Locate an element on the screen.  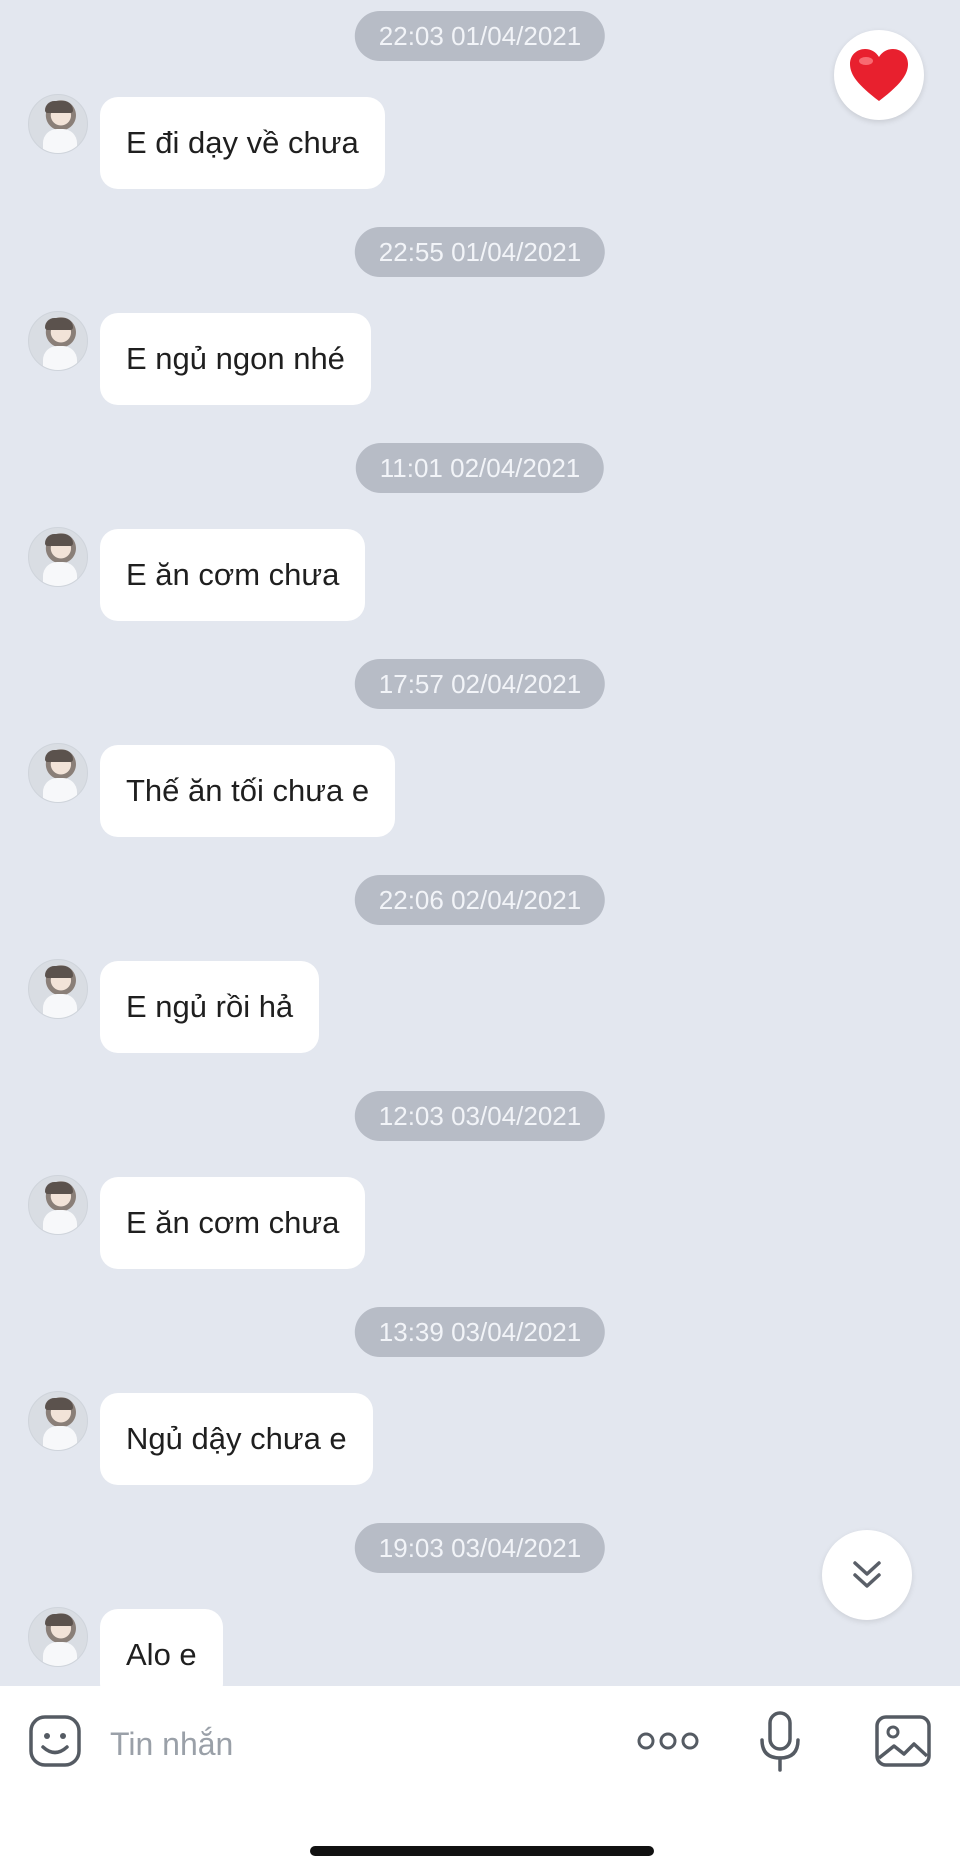
message-bubble: E ngủ rồi hả is located at coordinates (210, 1007).